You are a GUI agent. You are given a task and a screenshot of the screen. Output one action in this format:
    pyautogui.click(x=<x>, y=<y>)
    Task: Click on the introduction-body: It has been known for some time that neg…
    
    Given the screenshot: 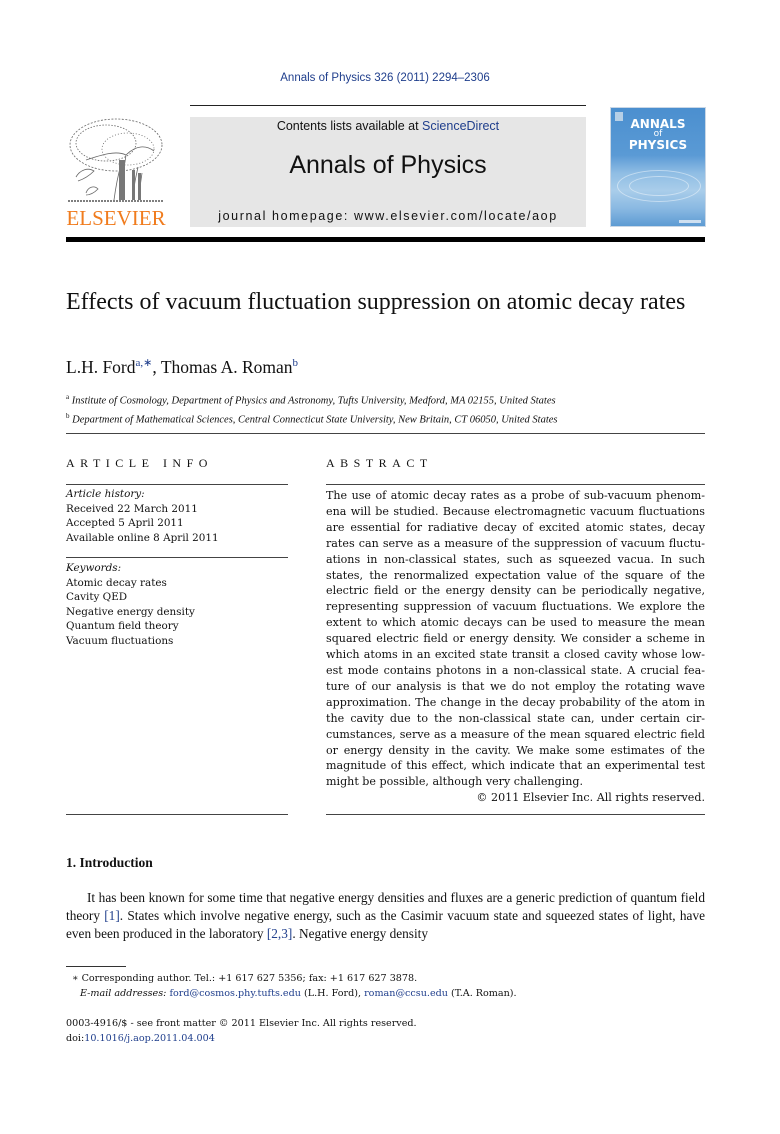 What is the action you would take?
    pyautogui.click(x=385, y=916)
    